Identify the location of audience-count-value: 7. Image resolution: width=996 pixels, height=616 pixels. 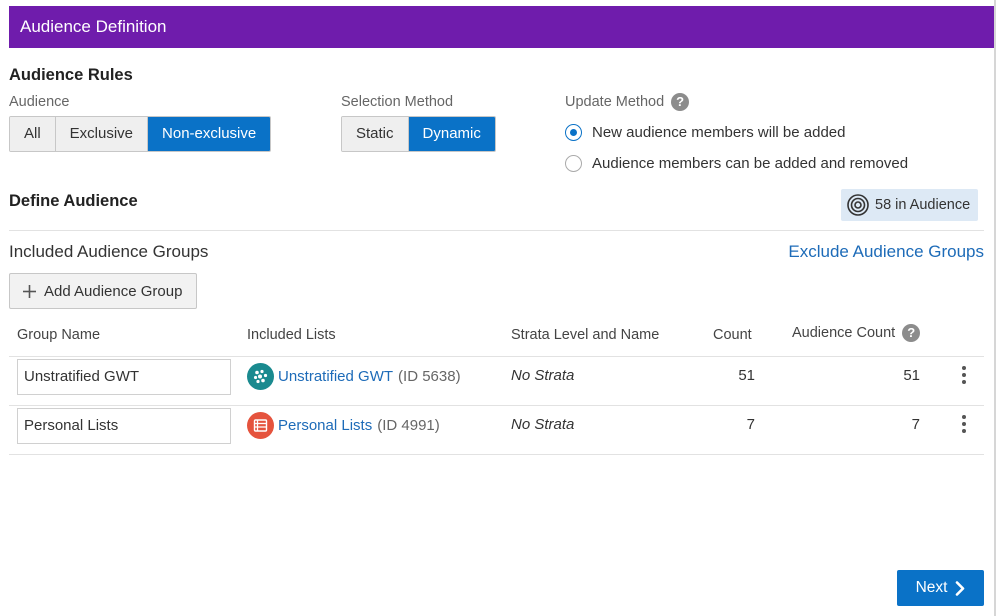
(915, 424).